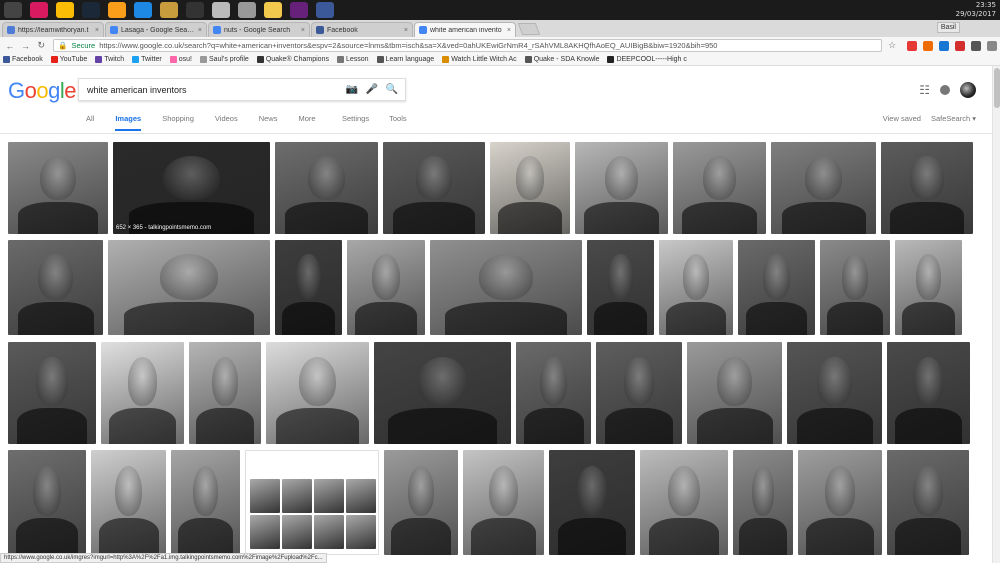 The image size is (1000, 563). What do you see at coordinates (178, 122) in the screenshot?
I see `tab-shopping: Shopping` at bounding box center [178, 122].